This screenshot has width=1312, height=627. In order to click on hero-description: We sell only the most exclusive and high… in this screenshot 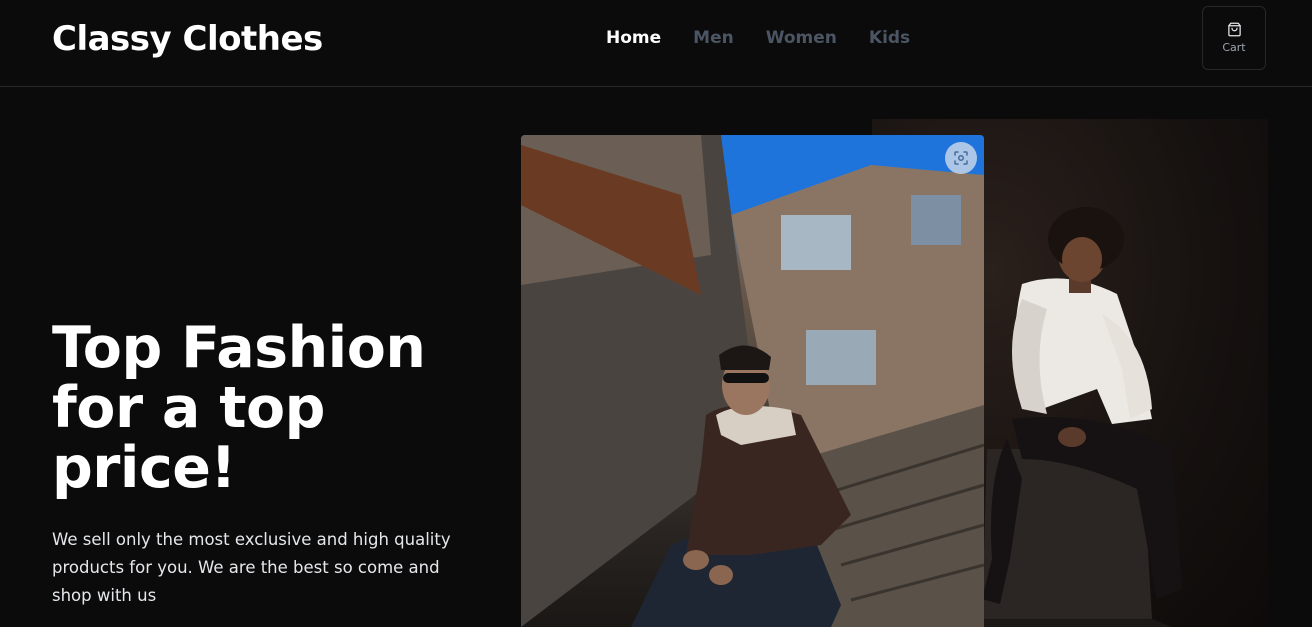, I will do `click(251, 567)`.